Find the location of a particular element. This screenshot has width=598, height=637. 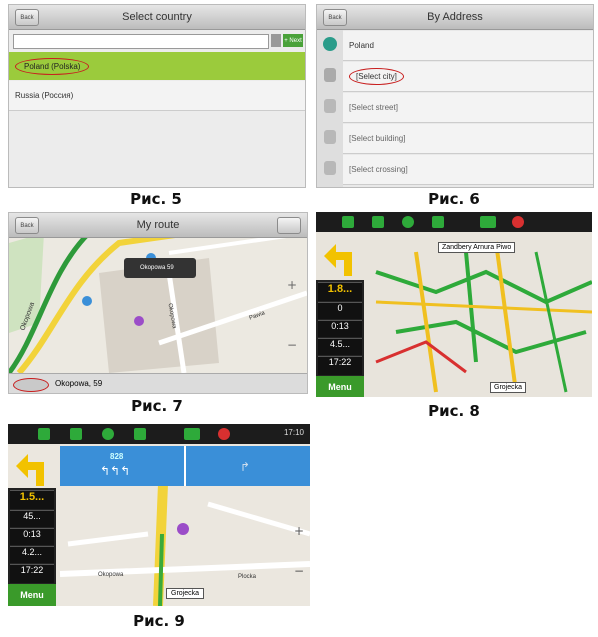

route-map is located at coordinates (158, 303).